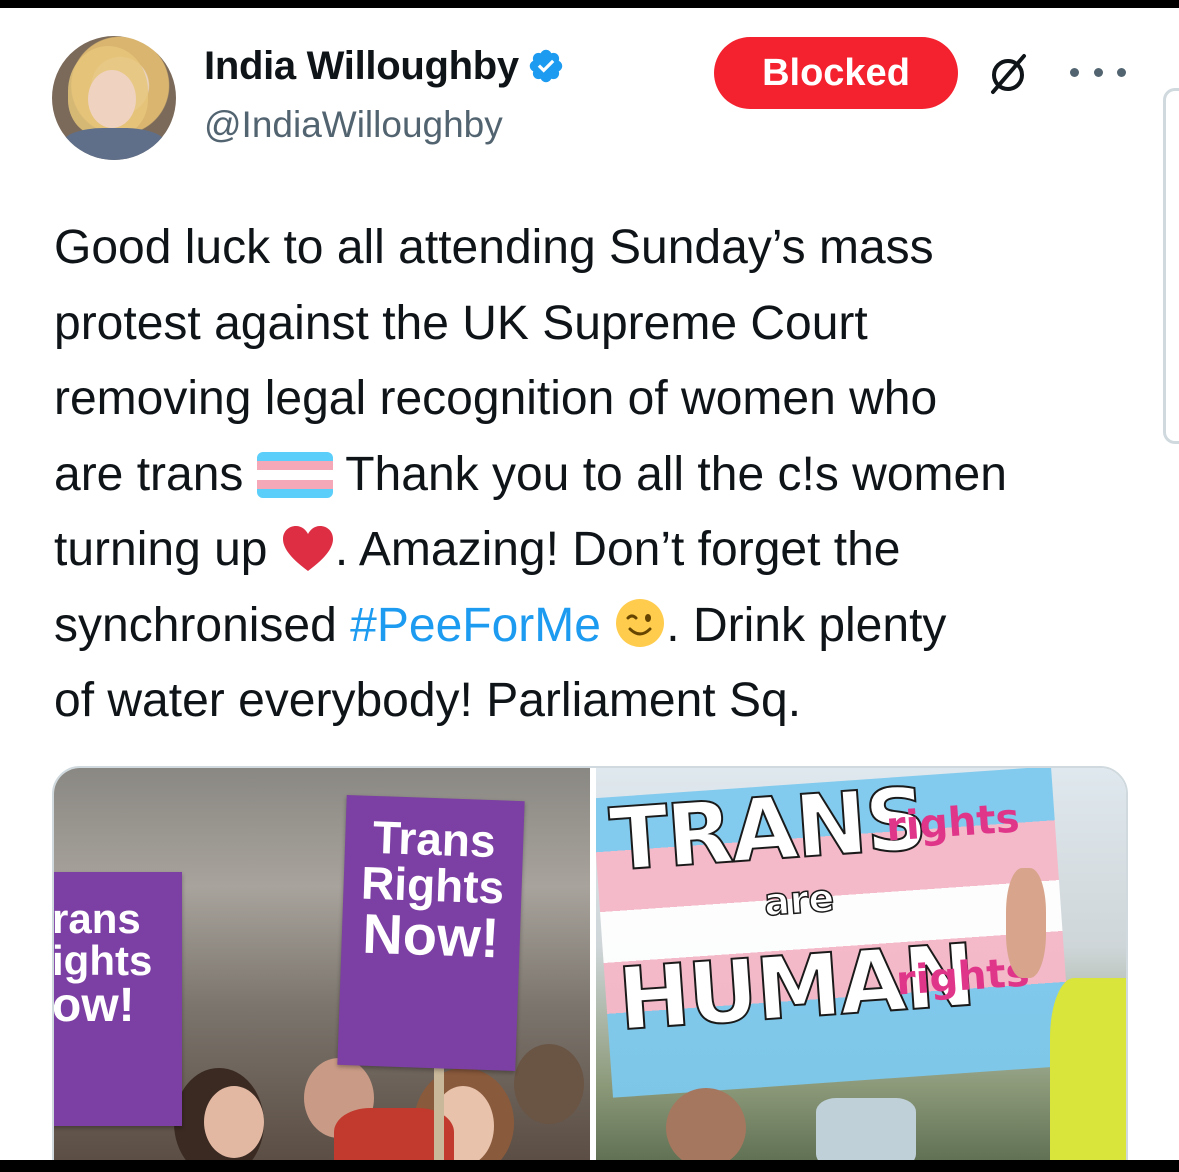 This screenshot has height=1172, width=1179. What do you see at coordinates (546, 66) in the screenshot?
I see `verified-badge-icon` at bounding box center [546, 66].